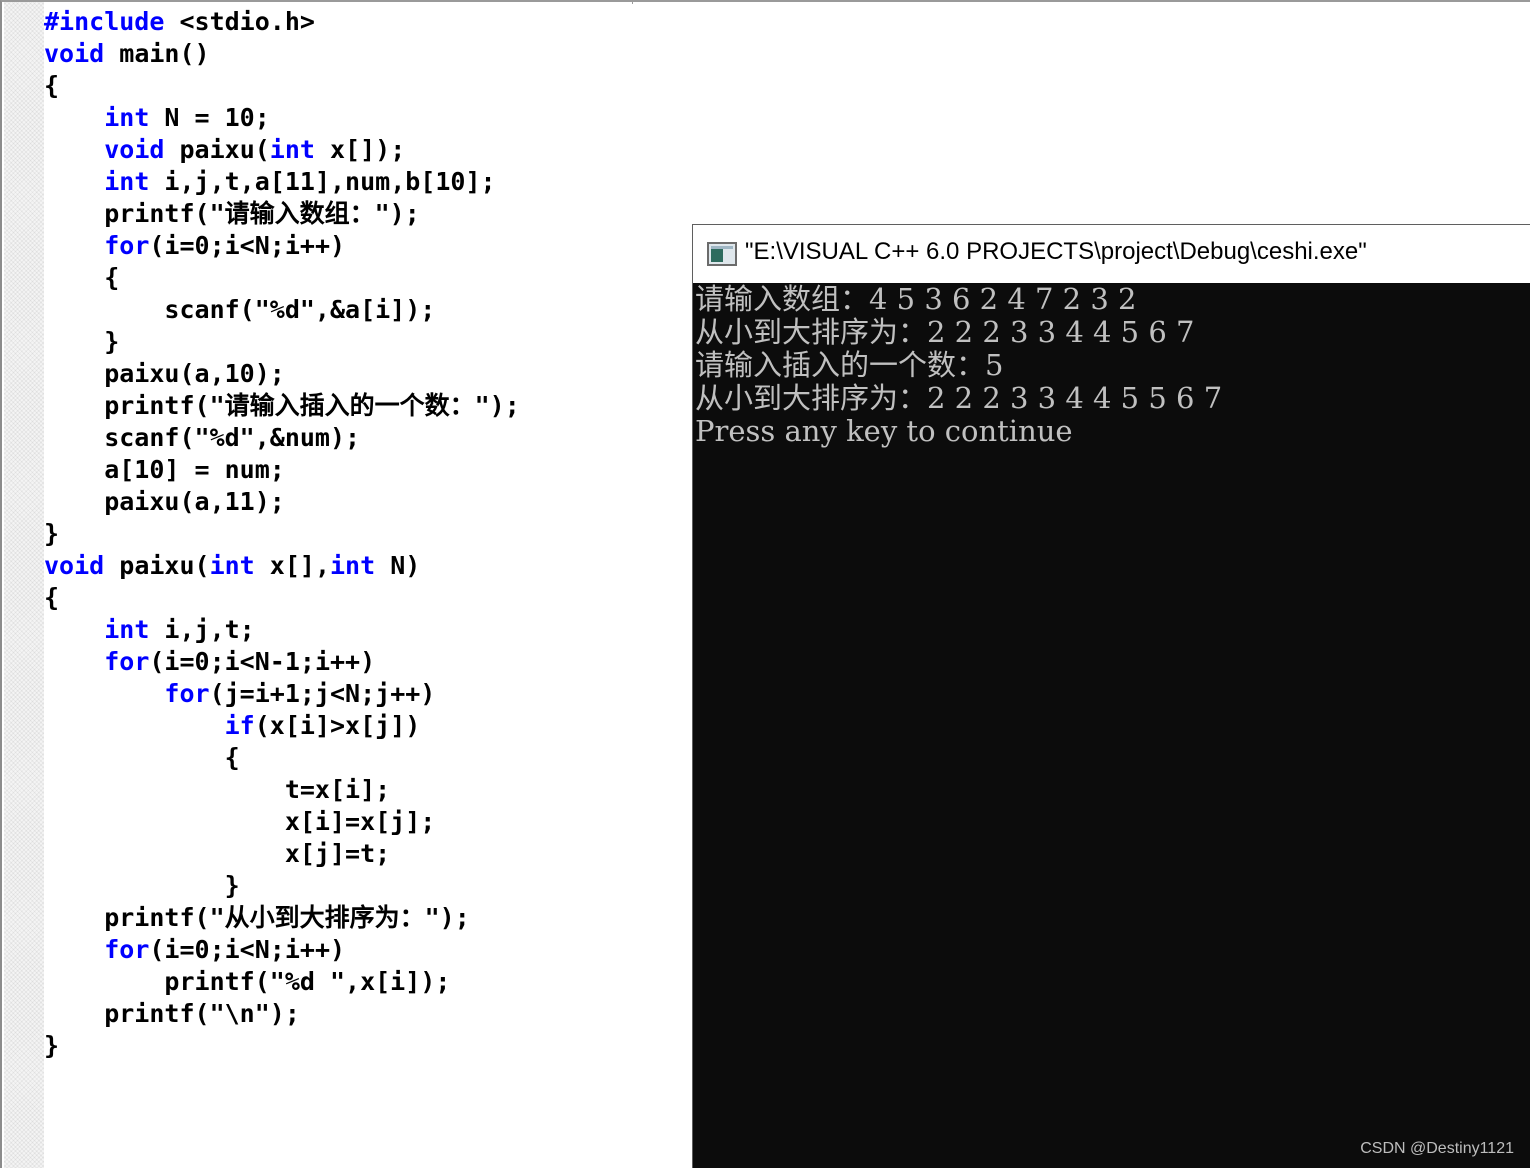 The image size is (1530, 1168). I want to click on code-line: int i,j,t,a[11],num,b[10];, so click(282, 182).